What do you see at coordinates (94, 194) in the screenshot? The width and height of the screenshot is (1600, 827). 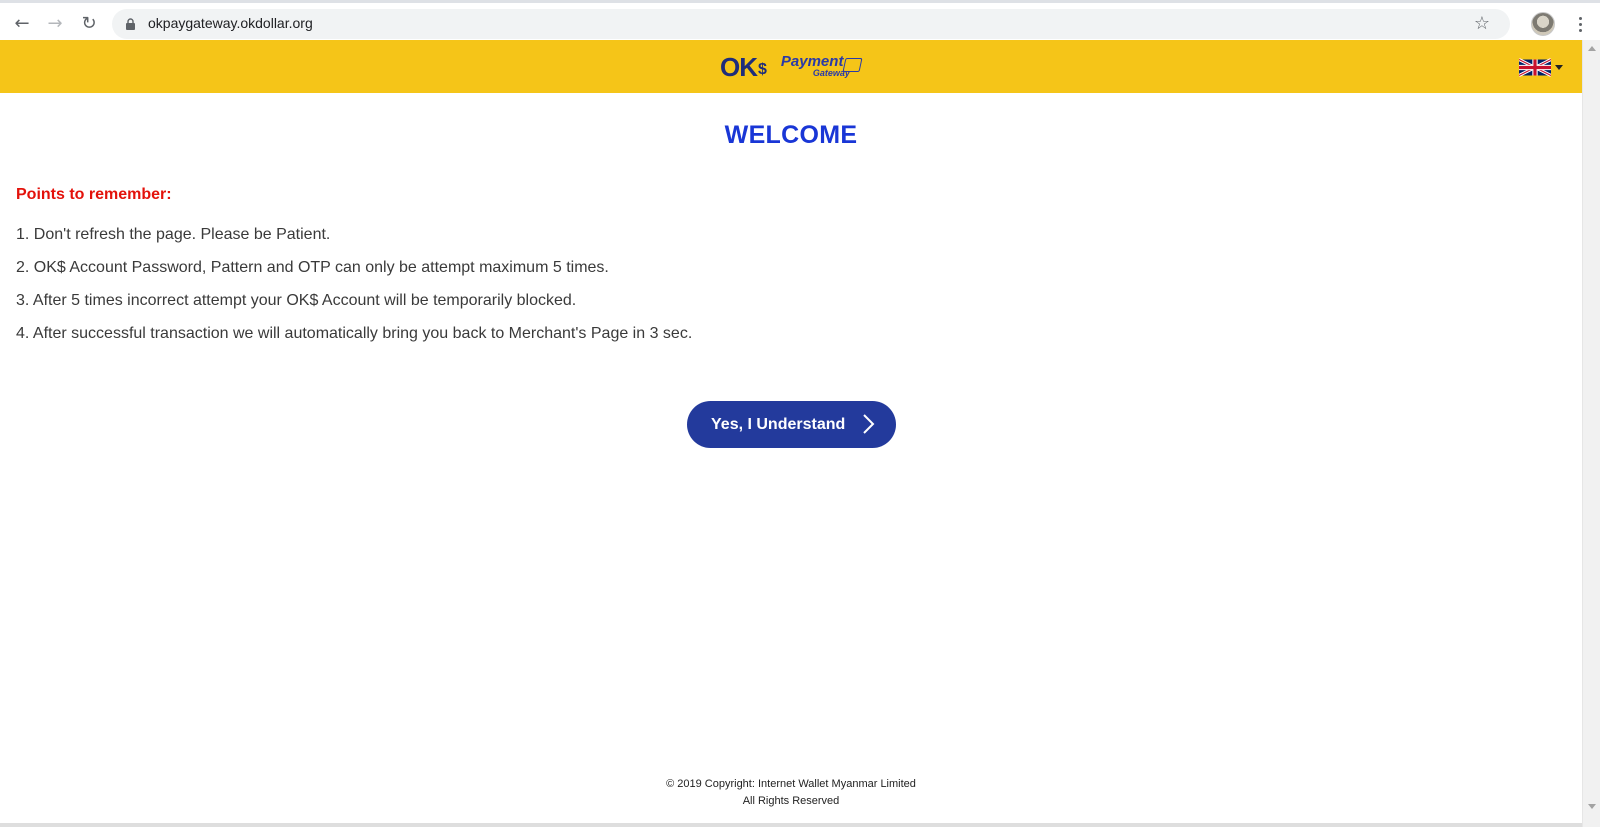 I see `points-heading: Points to remember:` at bounding box center [94, 194].